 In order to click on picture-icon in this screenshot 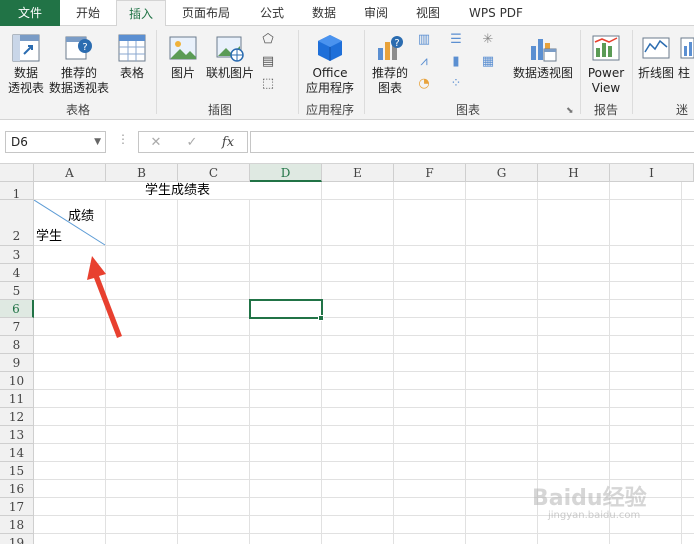, I will do `click(183, 48)`.